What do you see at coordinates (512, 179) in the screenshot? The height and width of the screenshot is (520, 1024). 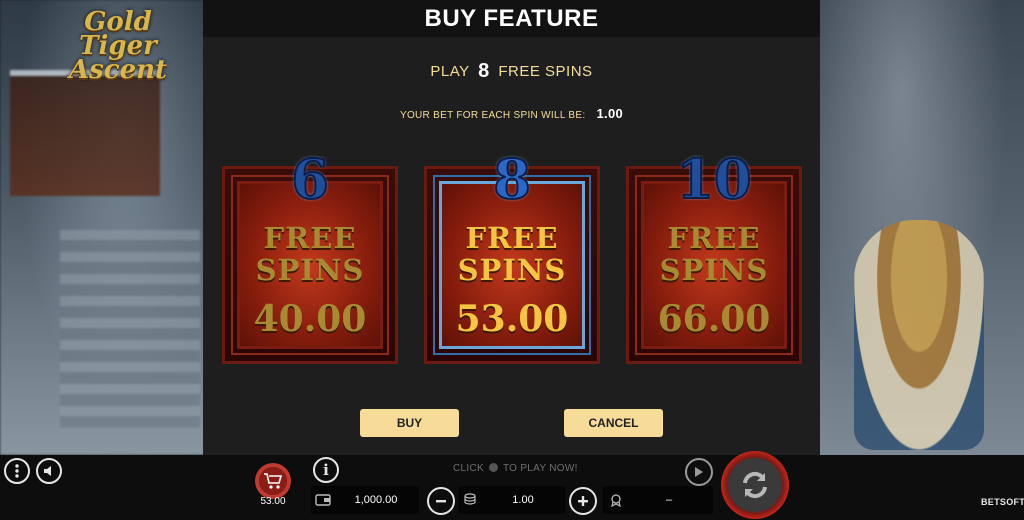 I see `option-spins-count: 8` at bounding box center [512, 179].